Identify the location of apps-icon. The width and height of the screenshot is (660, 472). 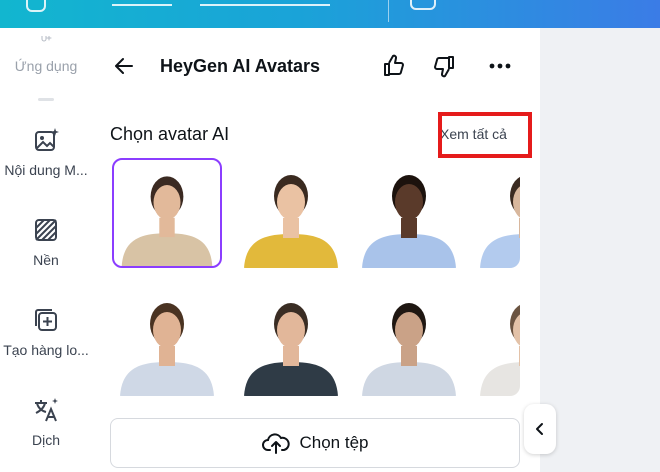
(46, 39).